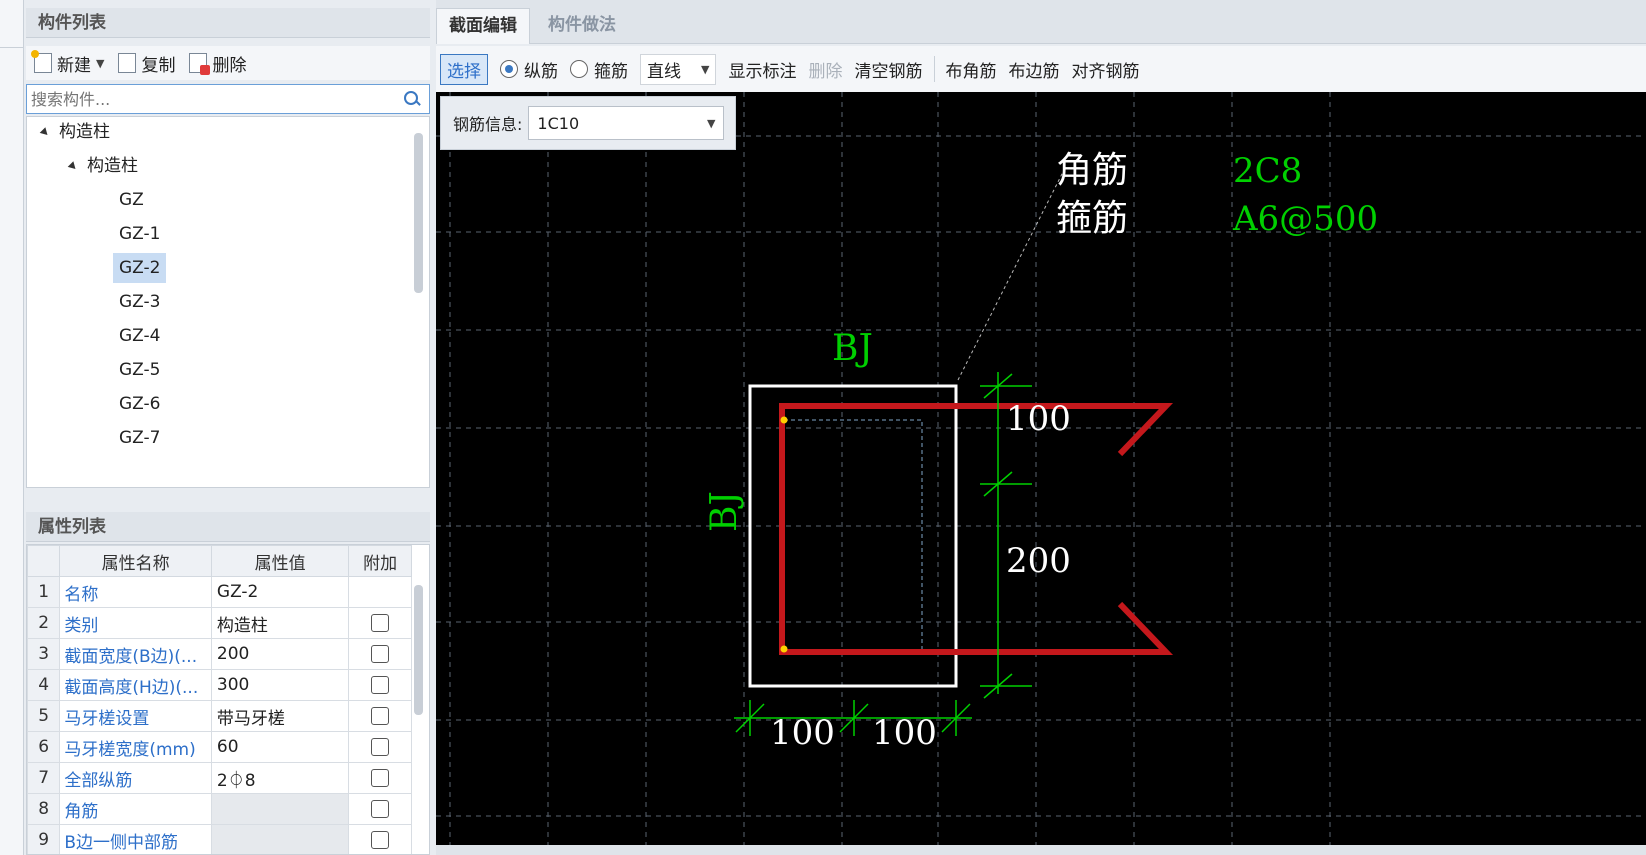 This screenshot has height=855, width=1646. I want to click on property-name: B边一侧中部筋, so click(135, 839).